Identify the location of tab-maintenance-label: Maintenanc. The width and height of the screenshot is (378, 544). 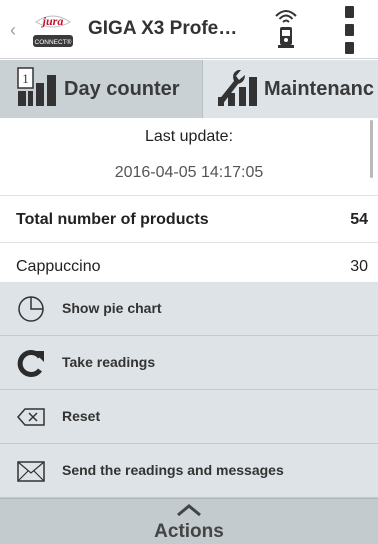
(319, 88).